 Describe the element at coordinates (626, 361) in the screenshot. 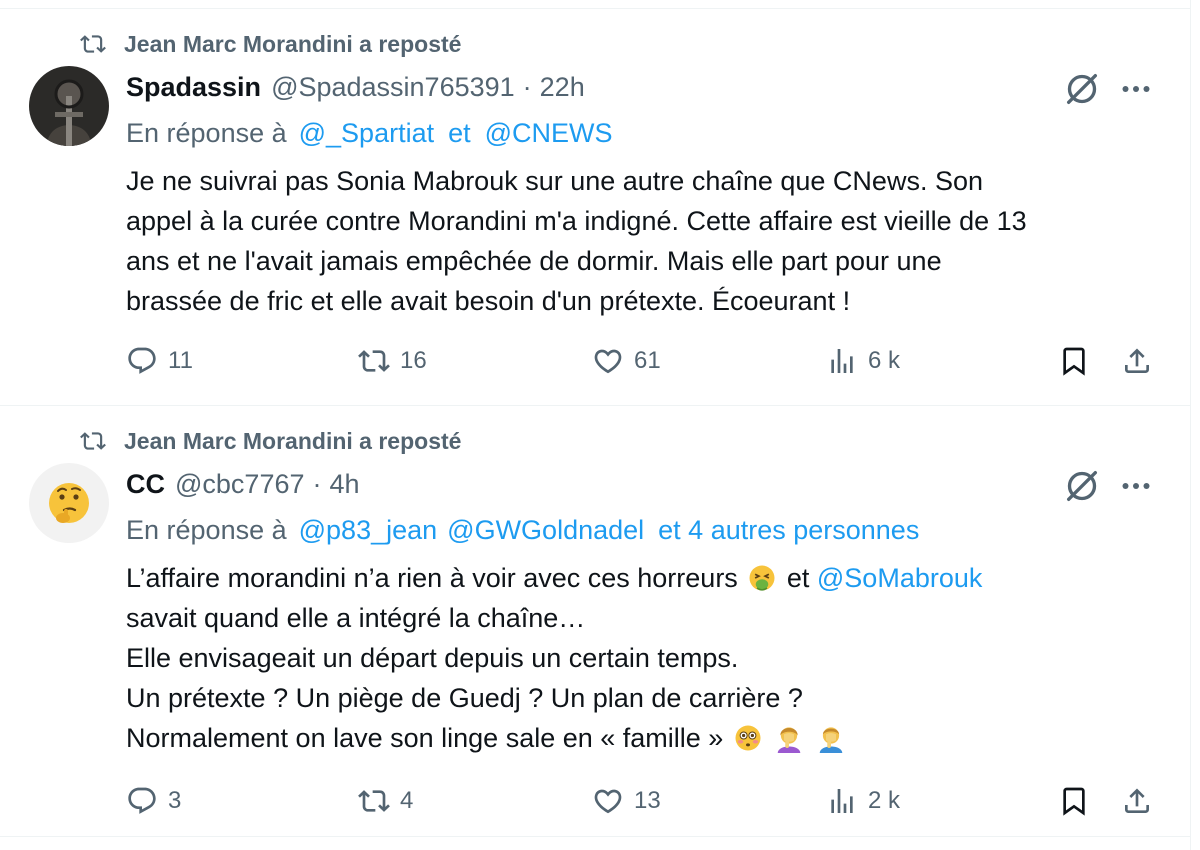

I see `like-button: 61` at that location.